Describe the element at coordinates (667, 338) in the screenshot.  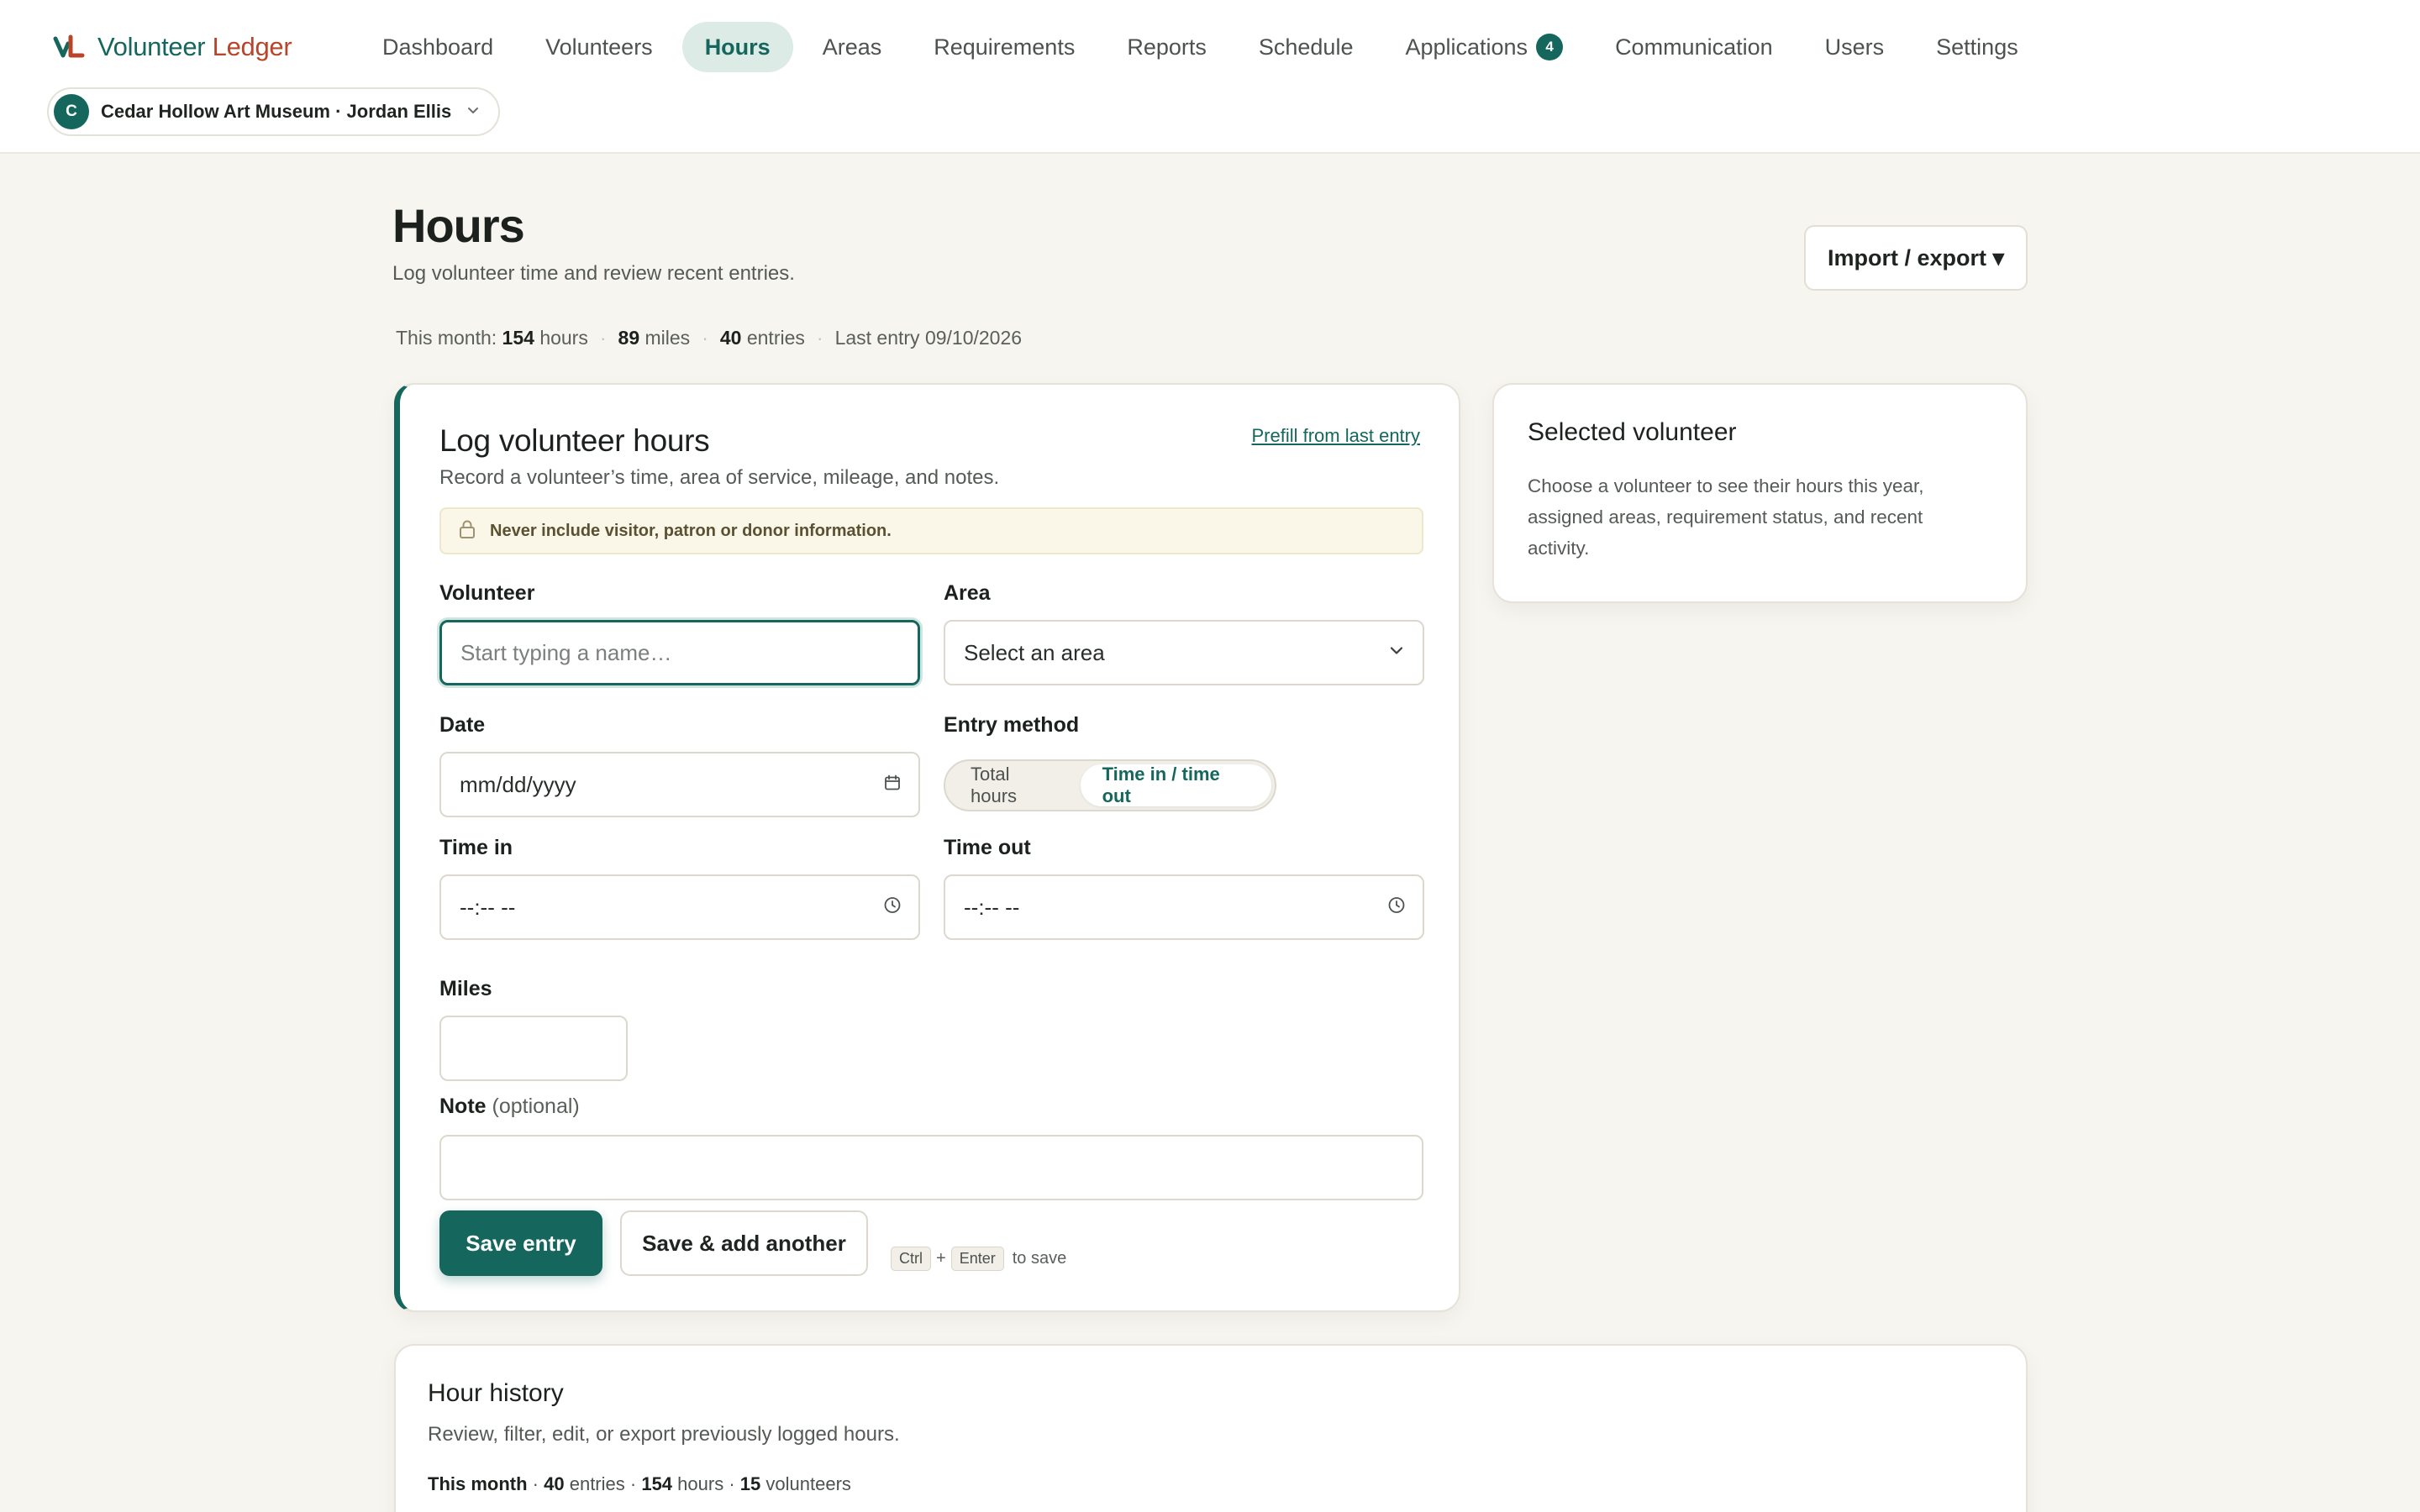
I see `stats-miles-unit: miles` at that location.